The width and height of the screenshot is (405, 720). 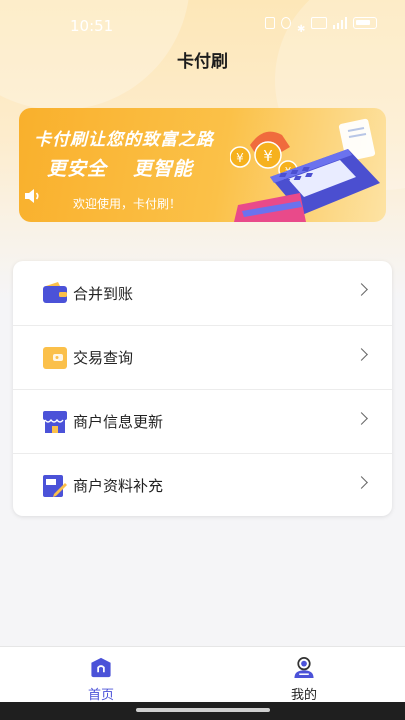 I want to click on tab-mine: 我的, so click(x=304, y=675).